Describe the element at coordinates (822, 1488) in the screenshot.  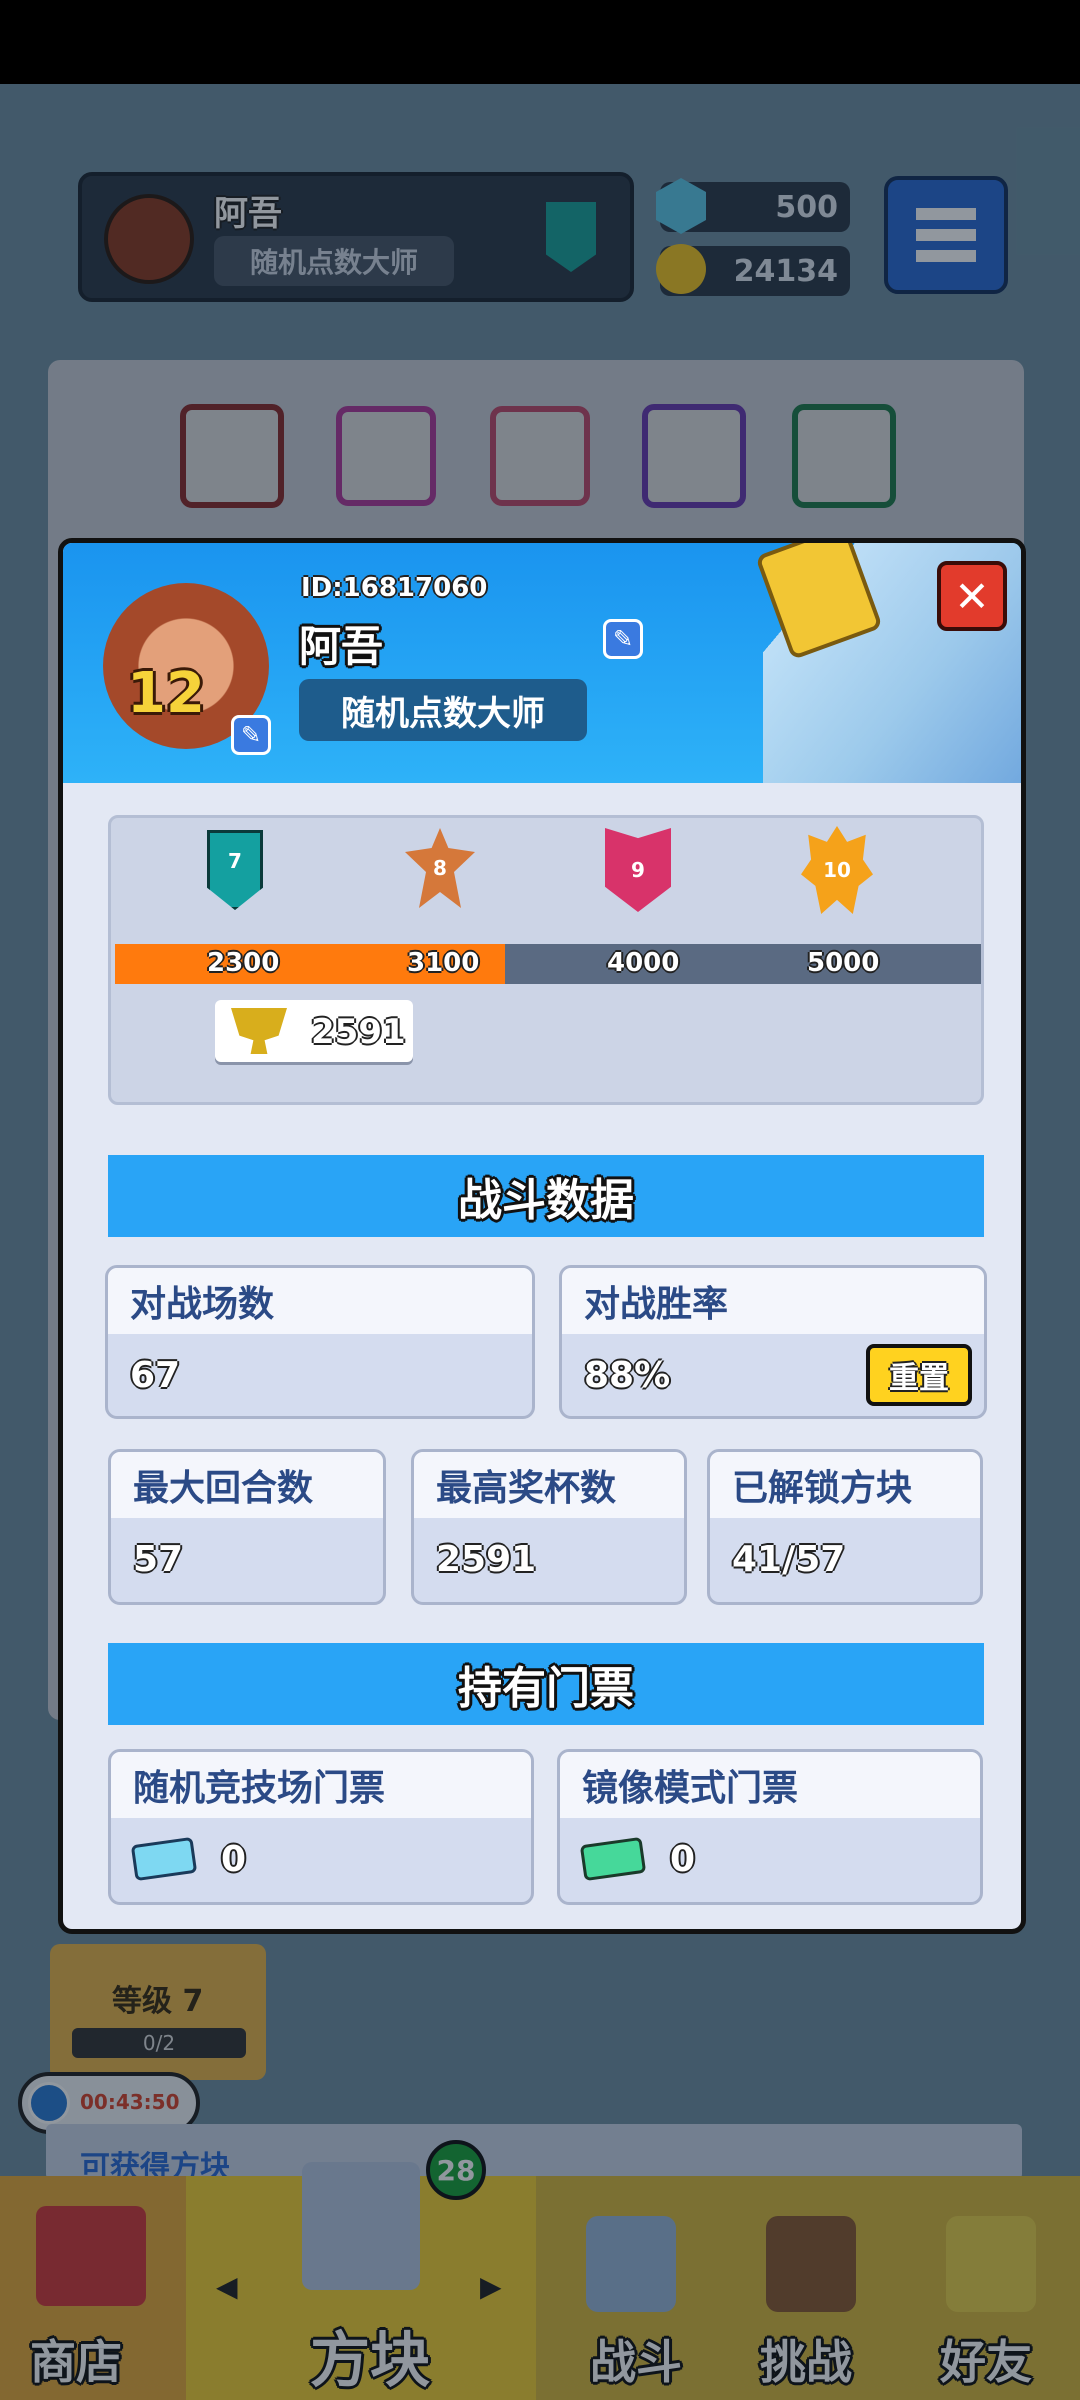
I see `unlocked-blocks-label: 已解锁方块` at that location.